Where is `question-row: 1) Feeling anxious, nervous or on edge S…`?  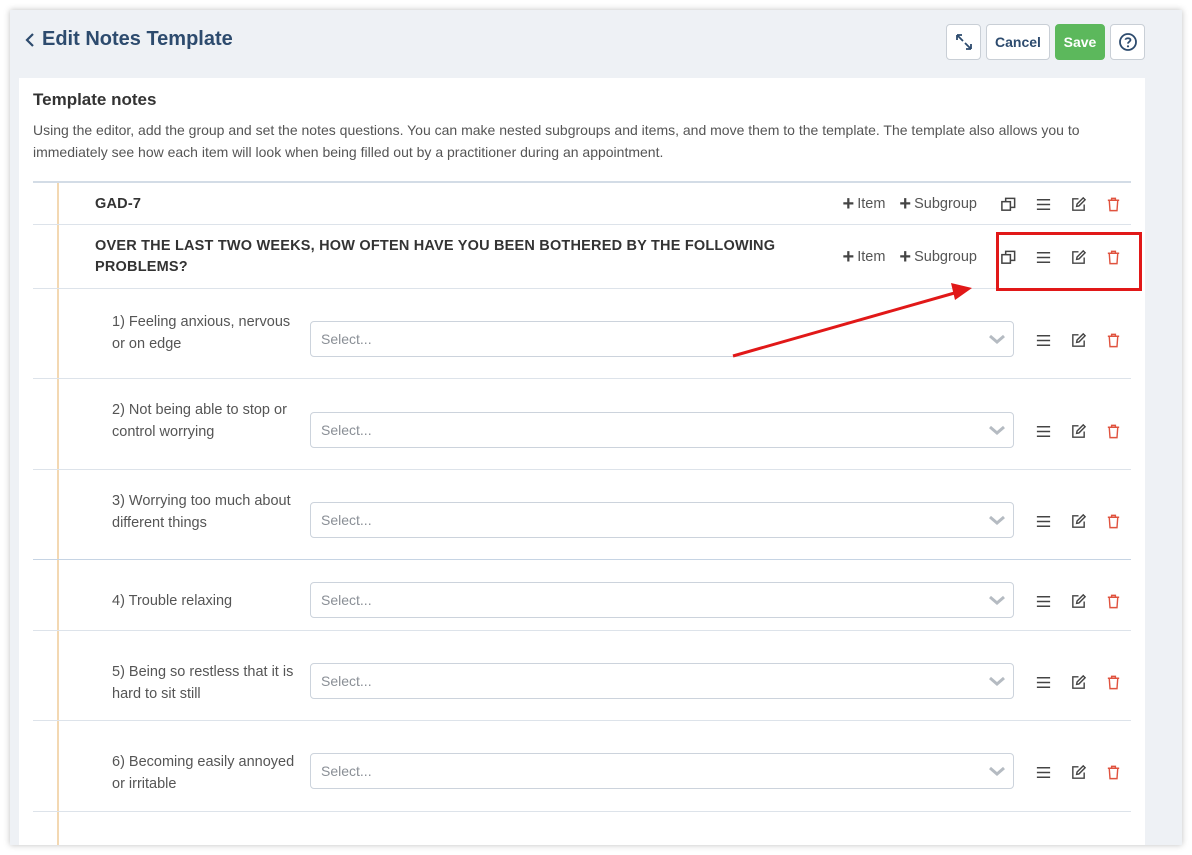 question-row: 1) Feeling anxious, nervous or on edge S… is located at coordinates (582, 334).